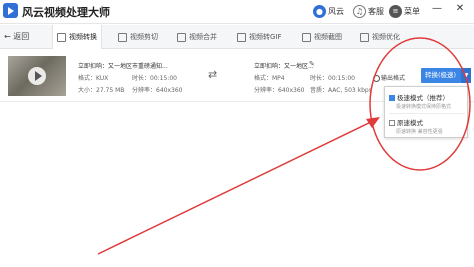 The image size is (474, 267). I want to click on fast-mode-option: 极速模式（推荐）, so click(419, 97).